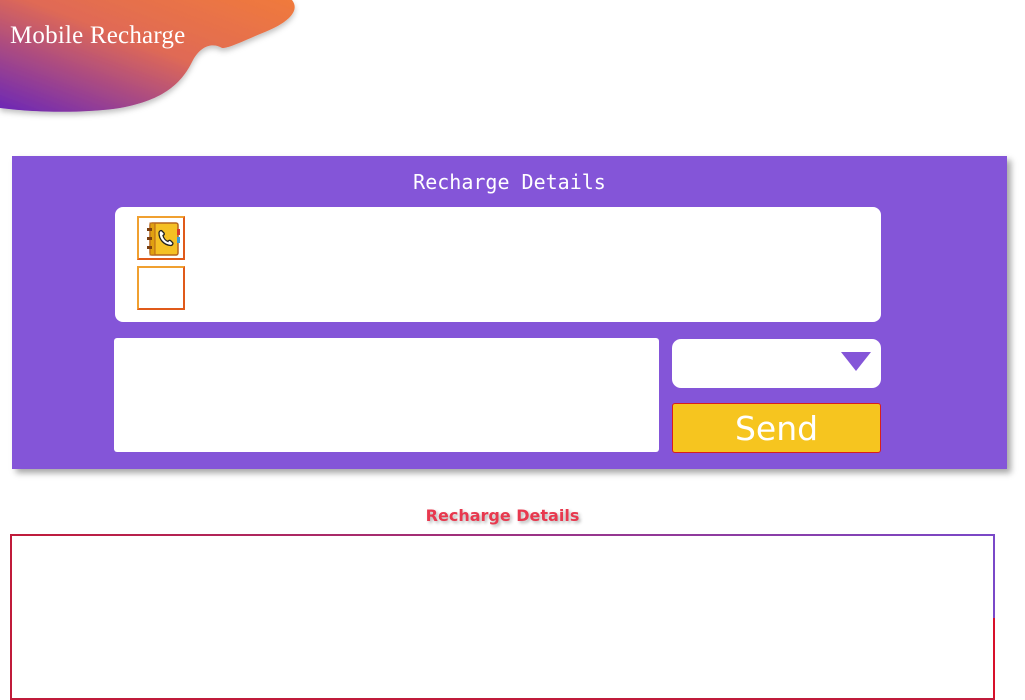  I want to click on panel-title: Recharge Details, so click(509, 182).